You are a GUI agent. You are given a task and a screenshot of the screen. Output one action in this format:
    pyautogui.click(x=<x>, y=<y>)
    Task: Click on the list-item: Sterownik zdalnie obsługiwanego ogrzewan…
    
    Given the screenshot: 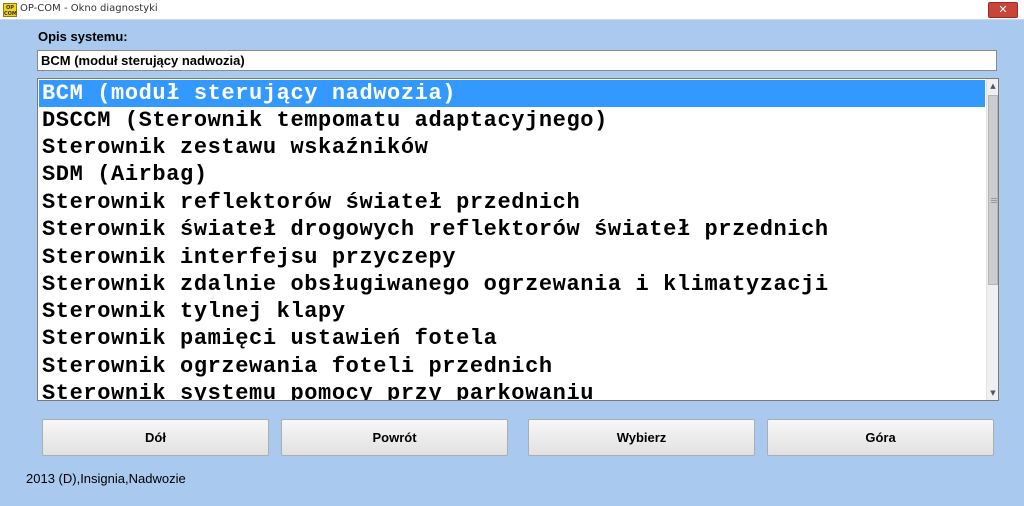 What is the action you would take?
    pyautogui.click(x=512, y=284)
    